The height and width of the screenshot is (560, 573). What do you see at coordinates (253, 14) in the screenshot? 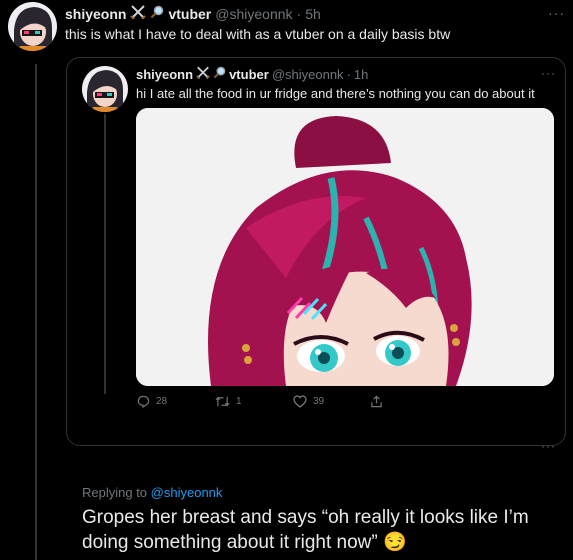
I see `handle: @shiyeonnk` at bounding box center [253, 14].